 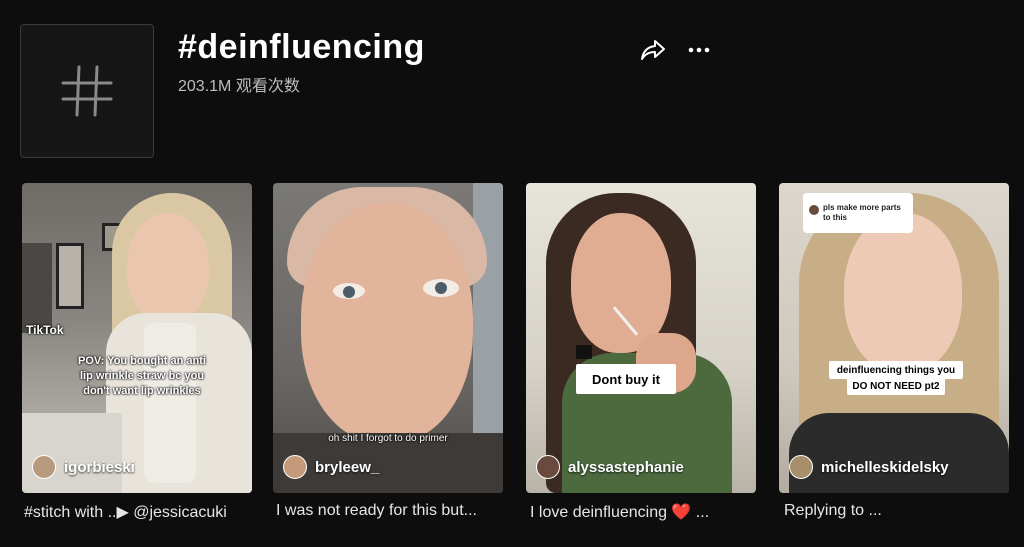 I want to click on reply-comment-text: pls make more parts to this, so click(x=862, y=212).